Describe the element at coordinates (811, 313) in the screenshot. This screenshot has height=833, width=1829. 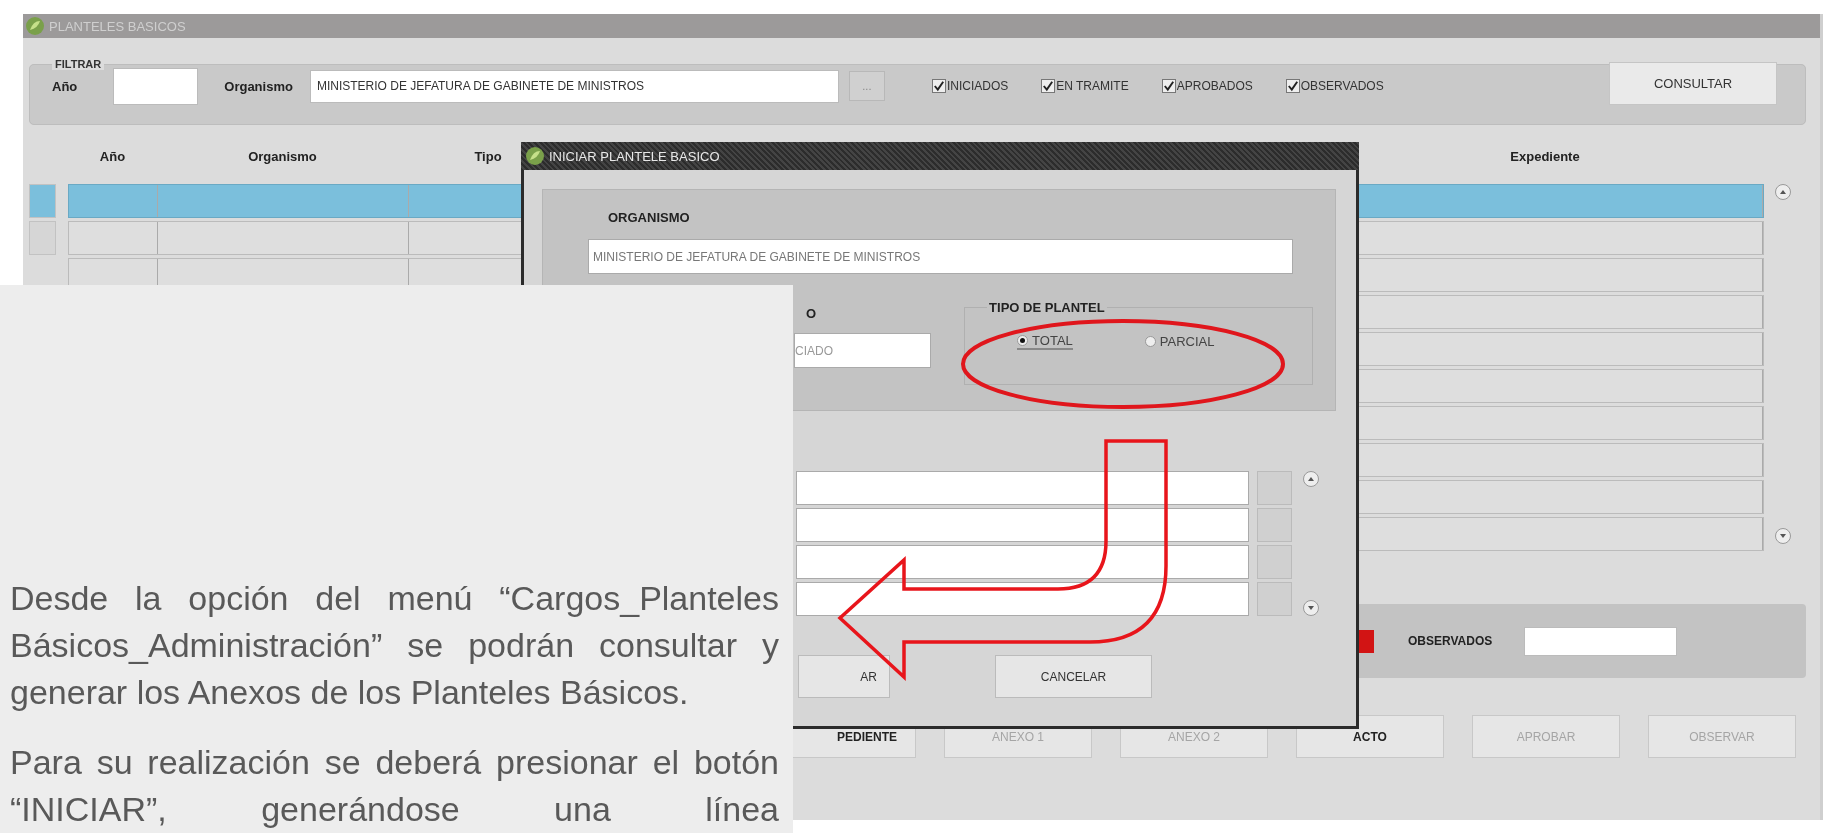
I see `estado-label: O` at that location.